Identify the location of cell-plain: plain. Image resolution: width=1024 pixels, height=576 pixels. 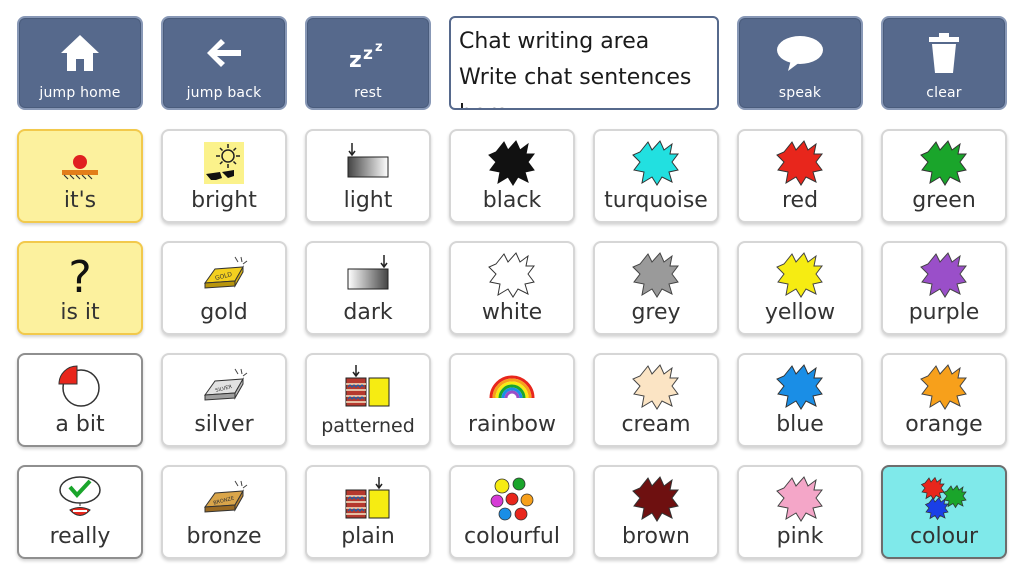
(368, 512).